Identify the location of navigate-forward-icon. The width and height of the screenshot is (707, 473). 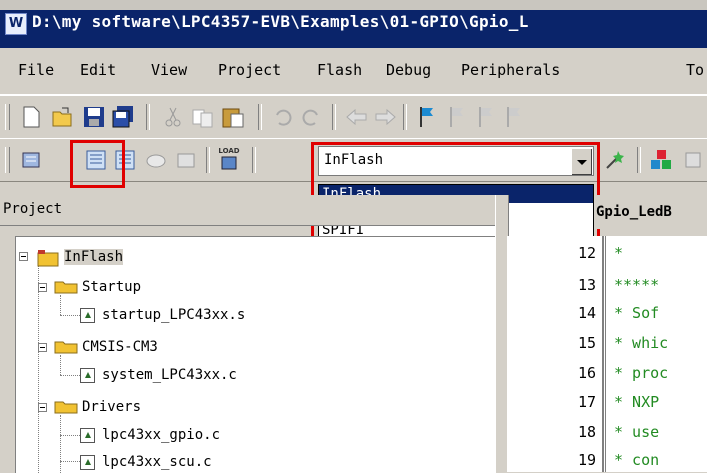
(385, 117).